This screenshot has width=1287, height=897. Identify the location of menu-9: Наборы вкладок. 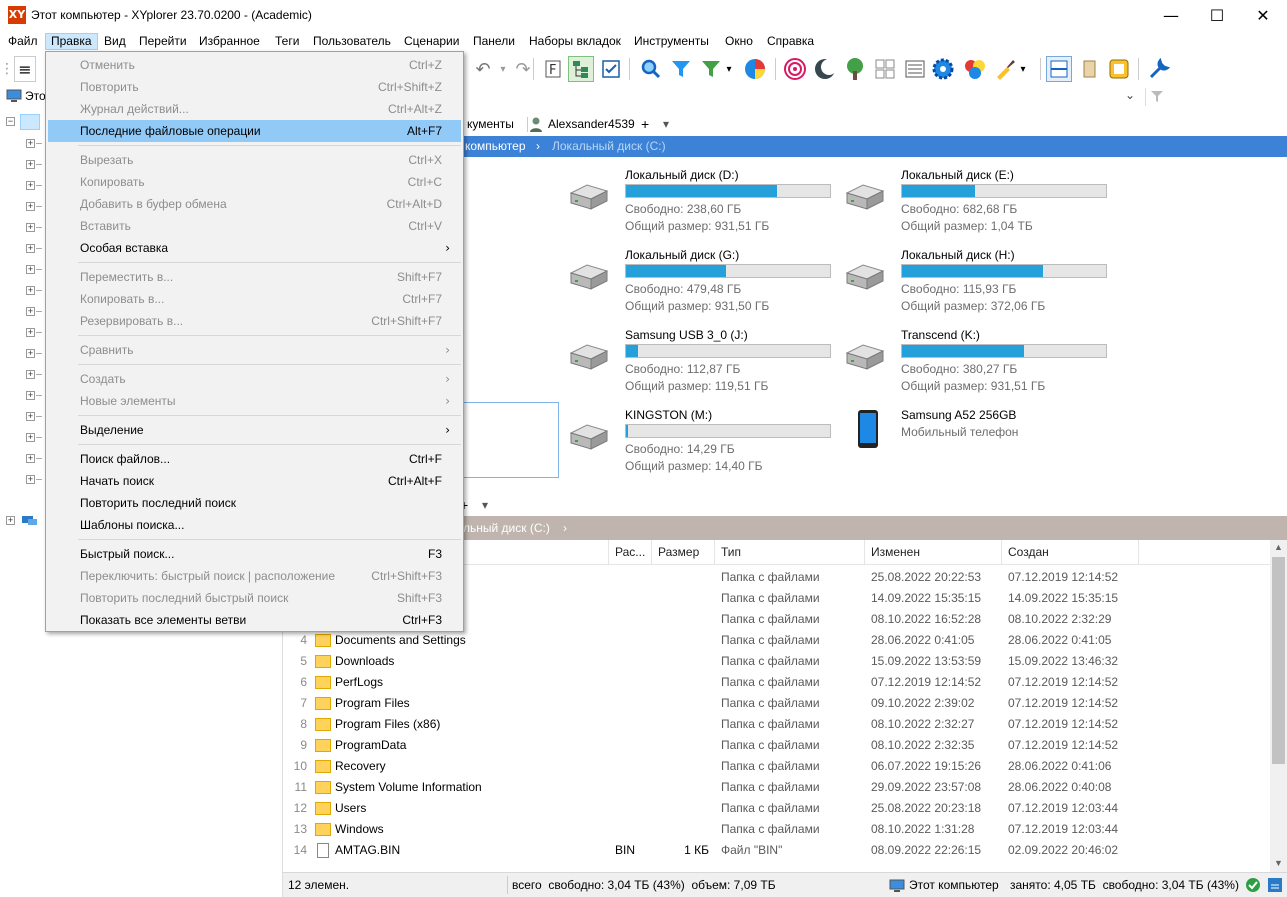
(575, 41).